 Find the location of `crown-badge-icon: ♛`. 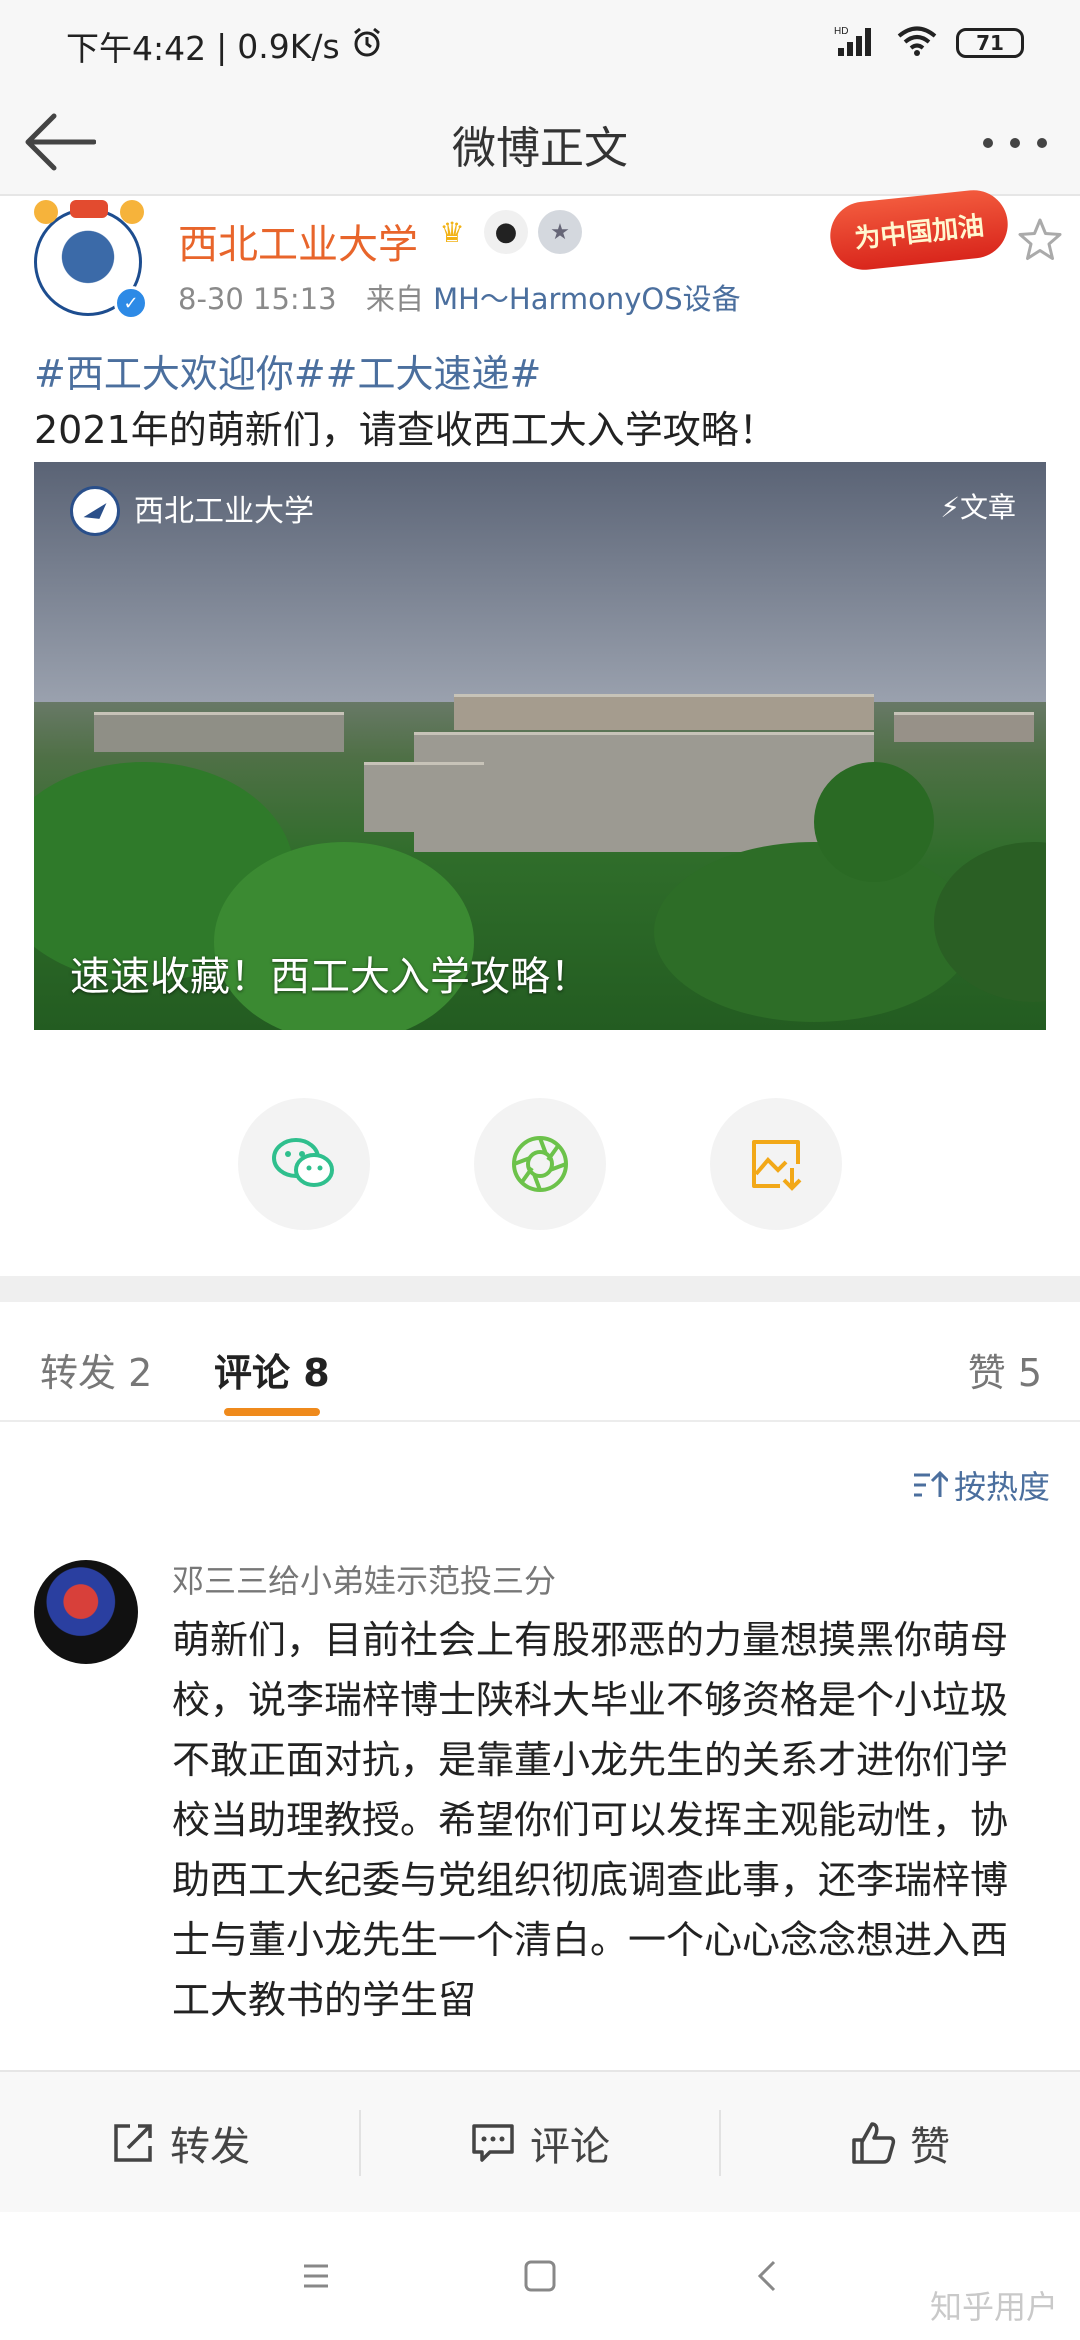

crown-badge-icon: ♛ is located at coordinates (452, 232).